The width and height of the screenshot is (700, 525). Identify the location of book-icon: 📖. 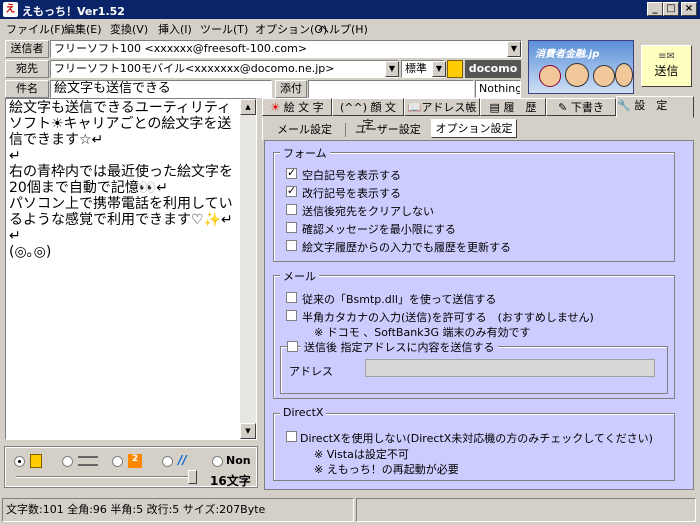
(414, 107).